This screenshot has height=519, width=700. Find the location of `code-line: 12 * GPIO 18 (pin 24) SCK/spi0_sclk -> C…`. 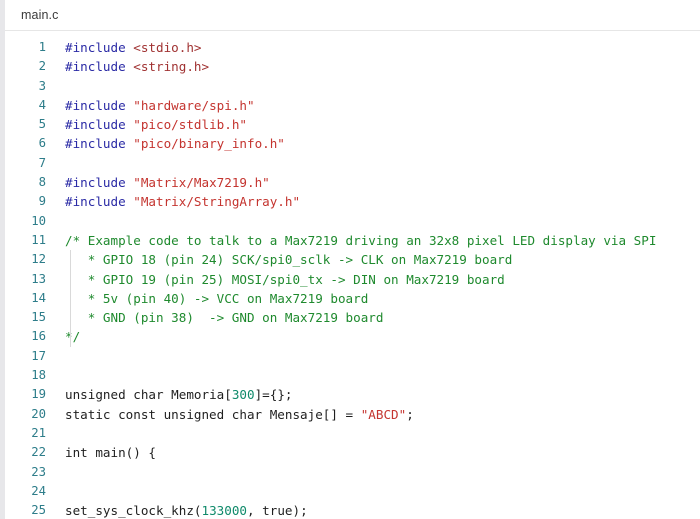

code-line: 12 * GPIO 18 (pin 24) SCK/spi0_sclk -> C… is located at coordinates (352, 259).